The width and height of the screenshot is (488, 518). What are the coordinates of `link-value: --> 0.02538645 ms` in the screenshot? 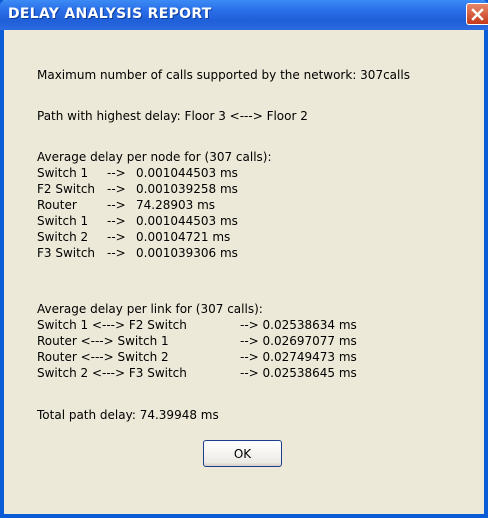 It's located at (298, 373).